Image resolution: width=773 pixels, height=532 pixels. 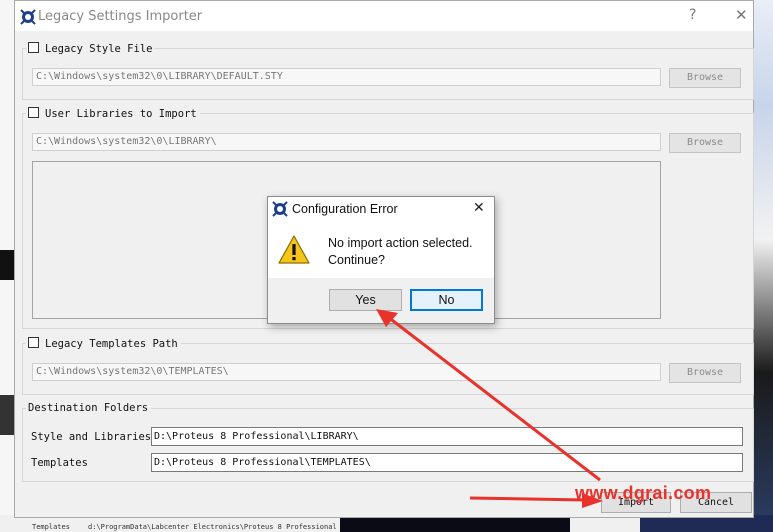 What do you see at coordinates (494, 398) in the screenshot?
I see `arrow-to-yes-button` at bounding box center [494, 398].